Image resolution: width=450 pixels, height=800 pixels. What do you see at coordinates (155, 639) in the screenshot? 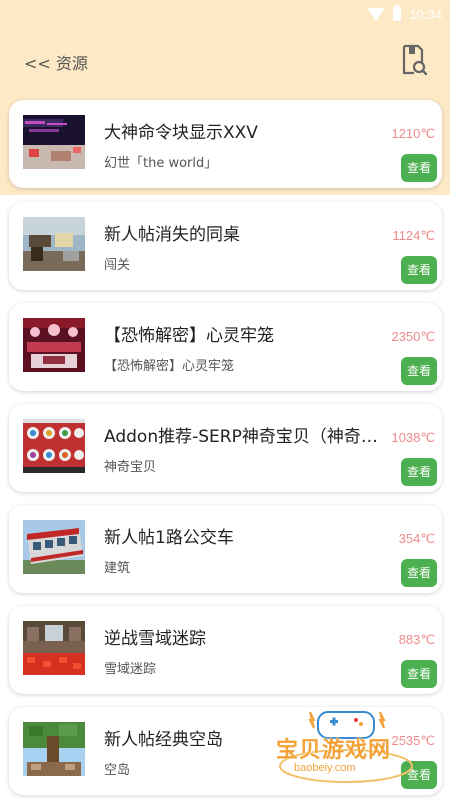
I see `item-title: 逆战雪域迷踪` at bounding box center [155, 639].